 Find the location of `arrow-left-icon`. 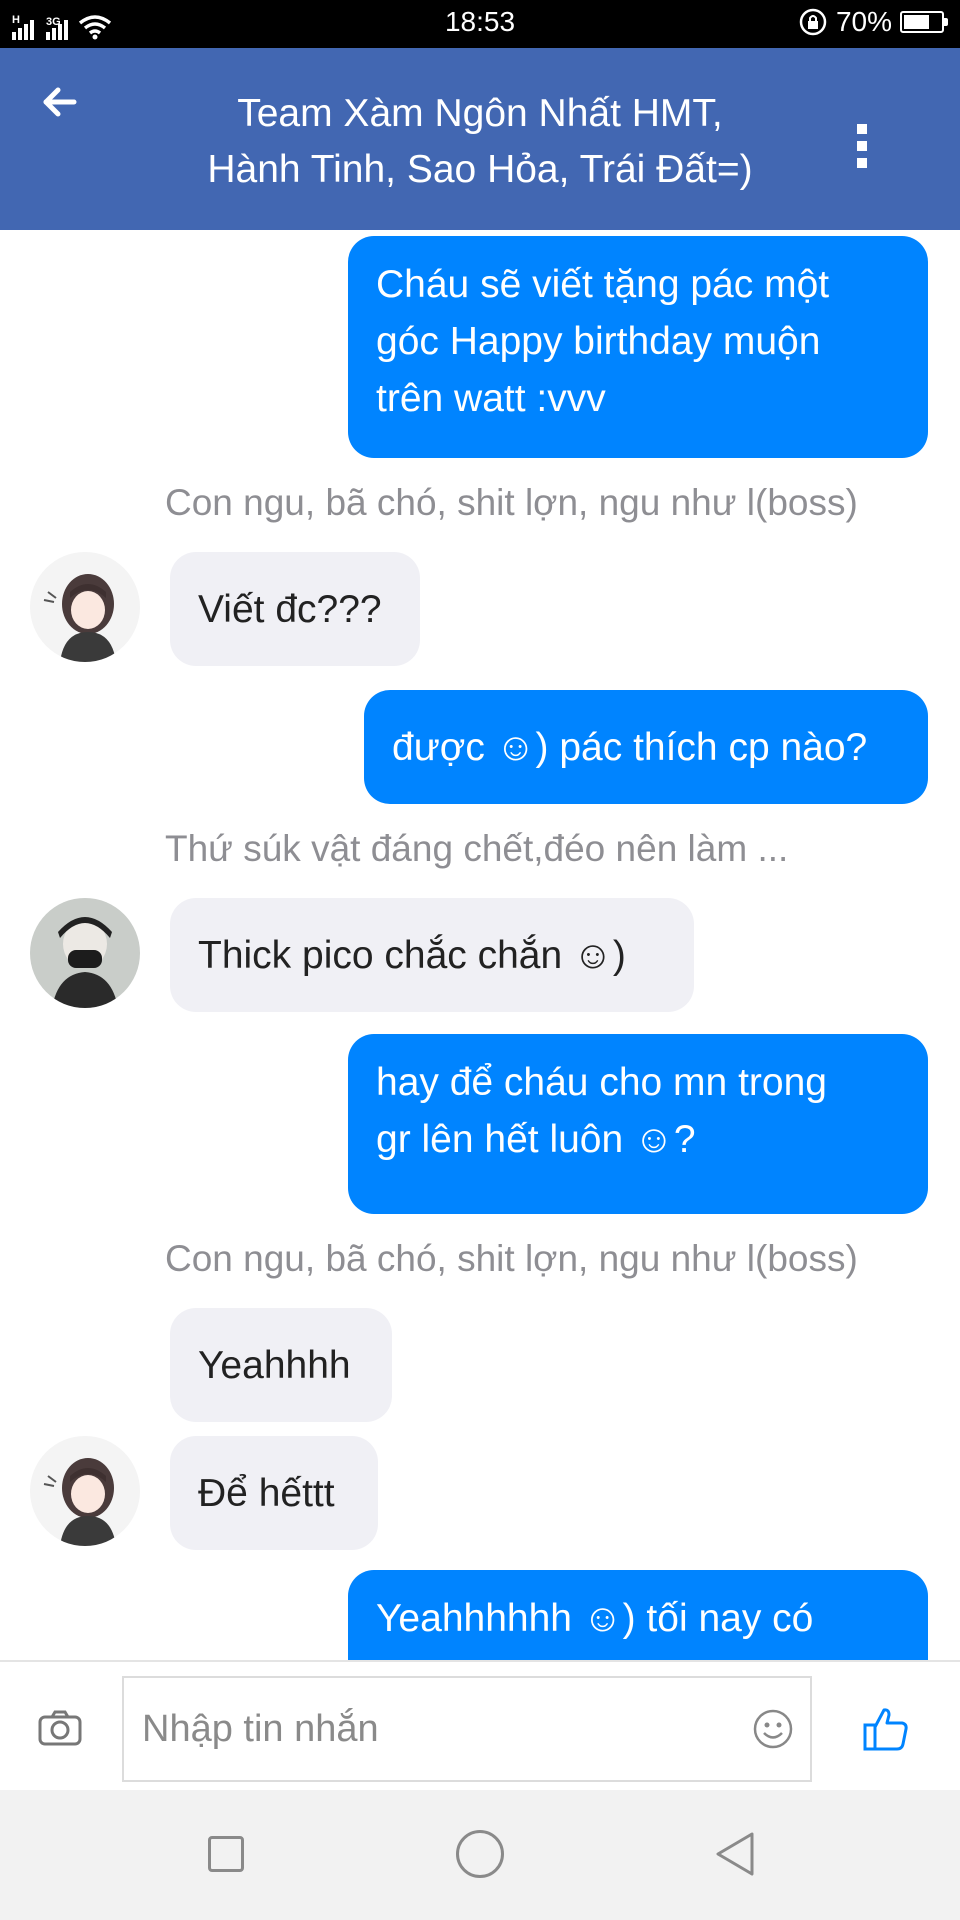

arrow-left-icon is located at coordinates (67, 102).